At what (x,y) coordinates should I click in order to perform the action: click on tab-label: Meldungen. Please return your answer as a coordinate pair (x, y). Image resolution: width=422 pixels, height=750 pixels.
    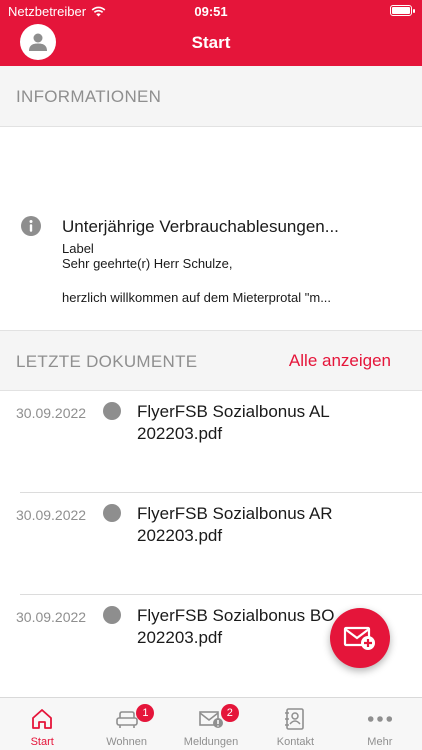
    Looking at the image, I should click on (211, 742).